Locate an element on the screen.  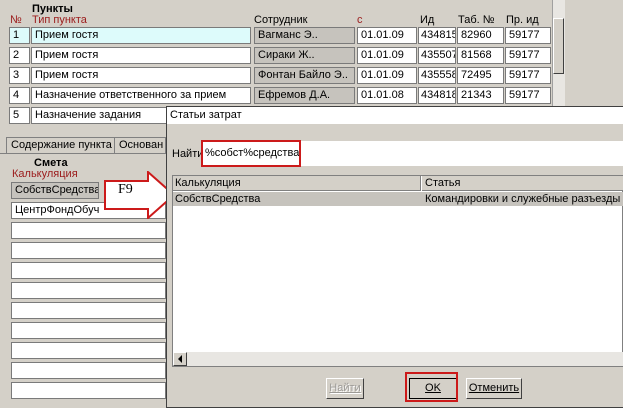
result-calc: СобствСредства is located at coordinates (217, 199).